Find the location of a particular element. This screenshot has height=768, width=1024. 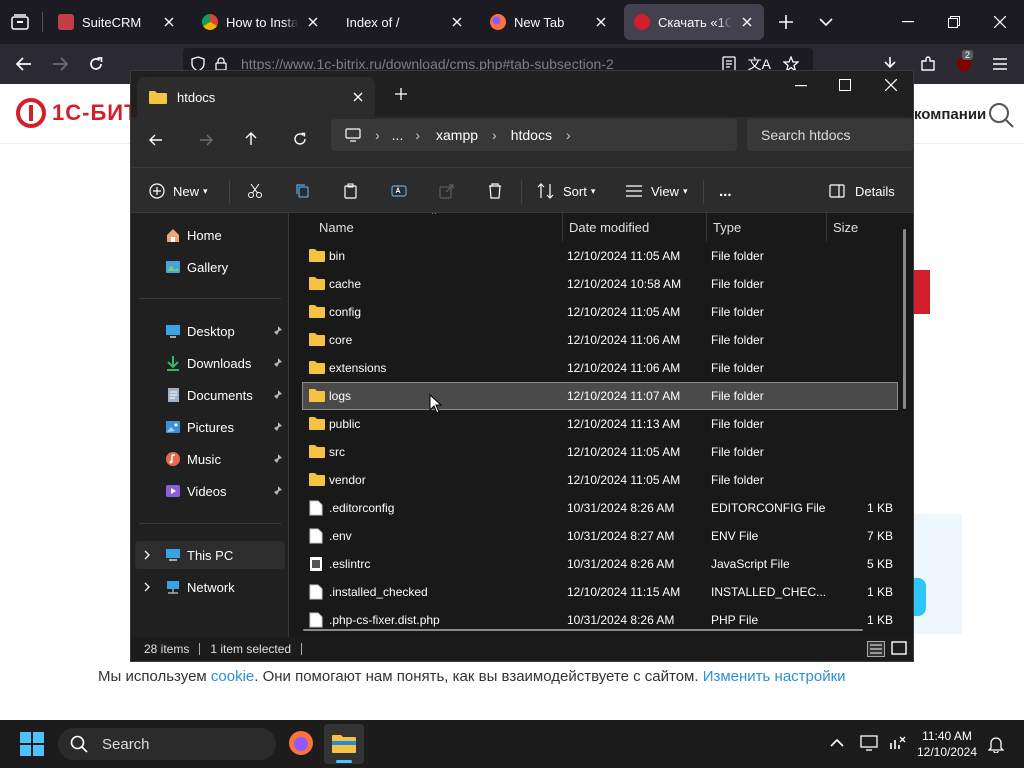

clock: 11:40 AM 12/10/2024 is located at coordinates (947, 744).